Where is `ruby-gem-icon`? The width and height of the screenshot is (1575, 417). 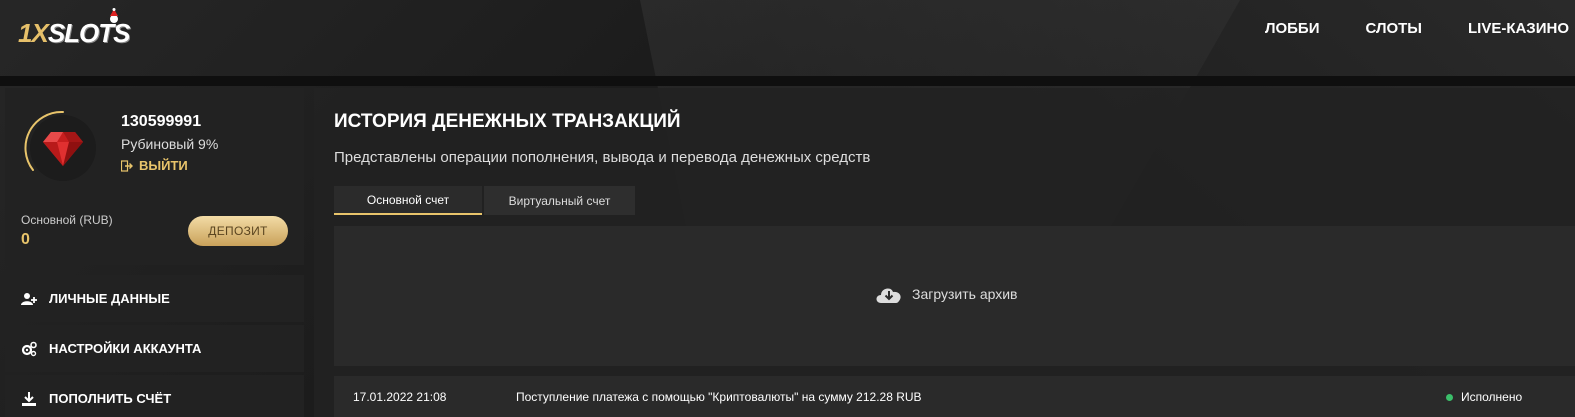
ruby-gem-icon is located at coordinates (63, 149).